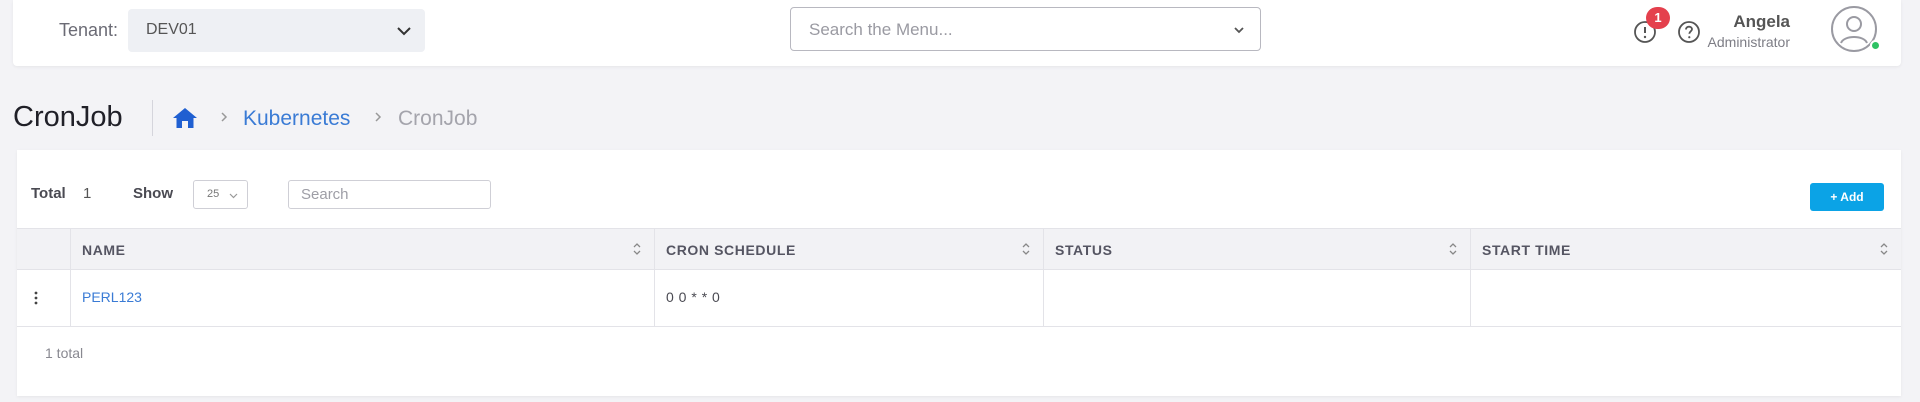  Describe the element at coordinates (1875, 45) in the screenshot. I see `online-status-dot` at that location.